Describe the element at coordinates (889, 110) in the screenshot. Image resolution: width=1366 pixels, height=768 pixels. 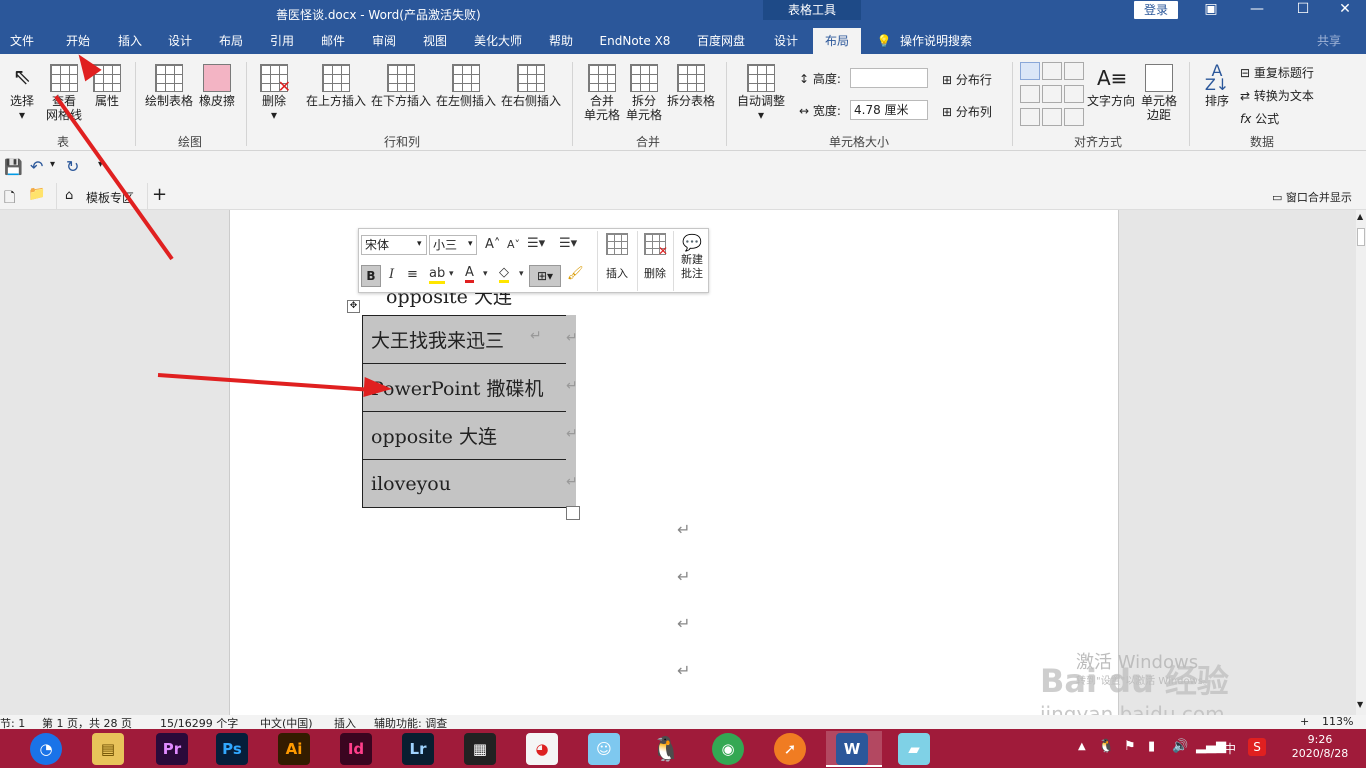
I see `width-input: 4.78 厘米` at that location.